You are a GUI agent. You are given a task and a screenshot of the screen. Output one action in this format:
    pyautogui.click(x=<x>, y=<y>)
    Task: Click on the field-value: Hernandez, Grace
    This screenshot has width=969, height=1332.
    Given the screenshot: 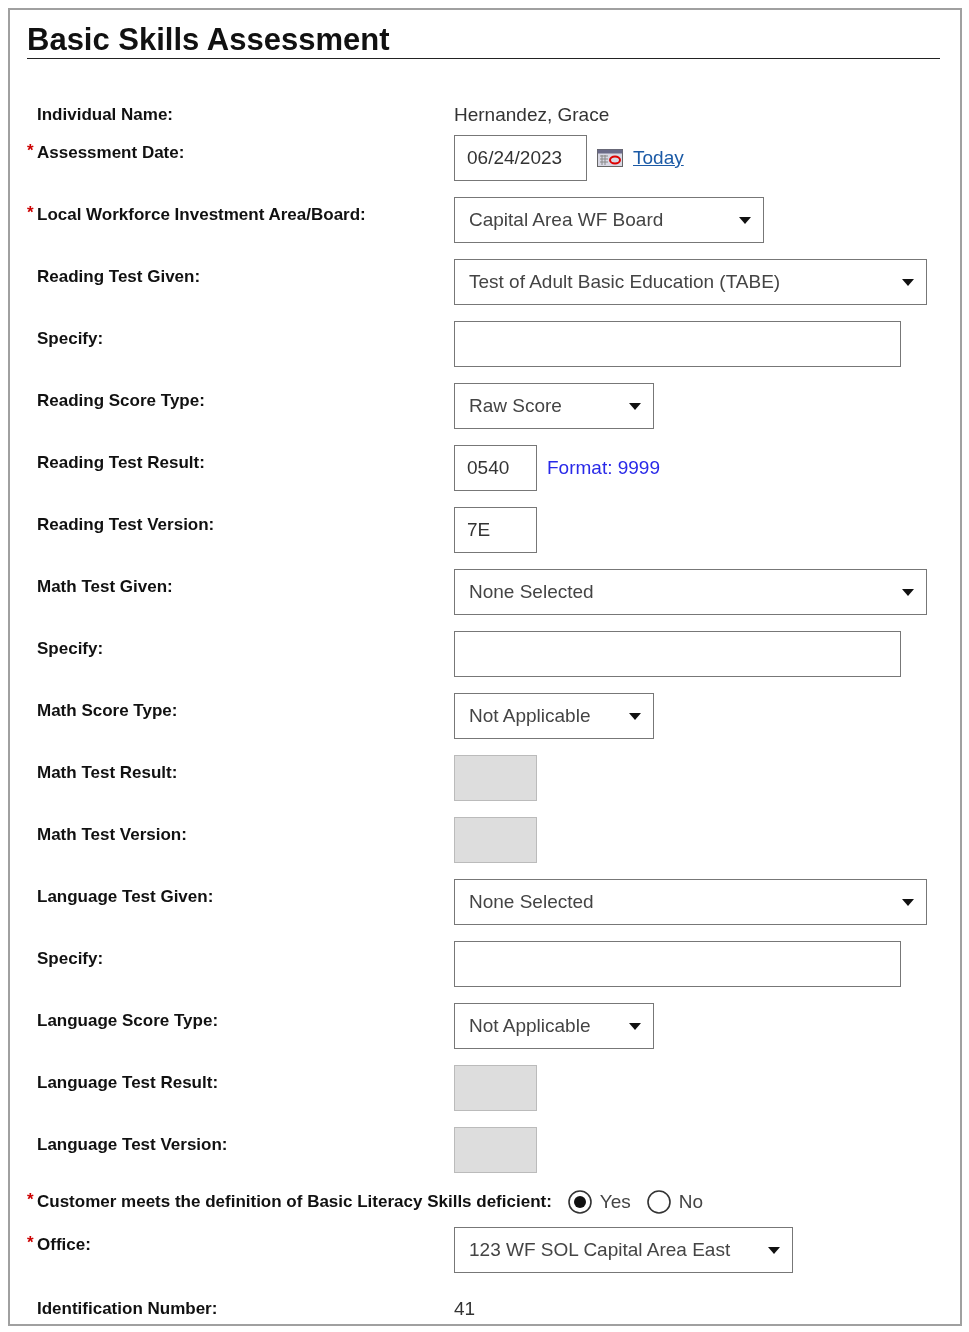 What is the action you would take?
    pyautogui.click(x=532, y=115)
    